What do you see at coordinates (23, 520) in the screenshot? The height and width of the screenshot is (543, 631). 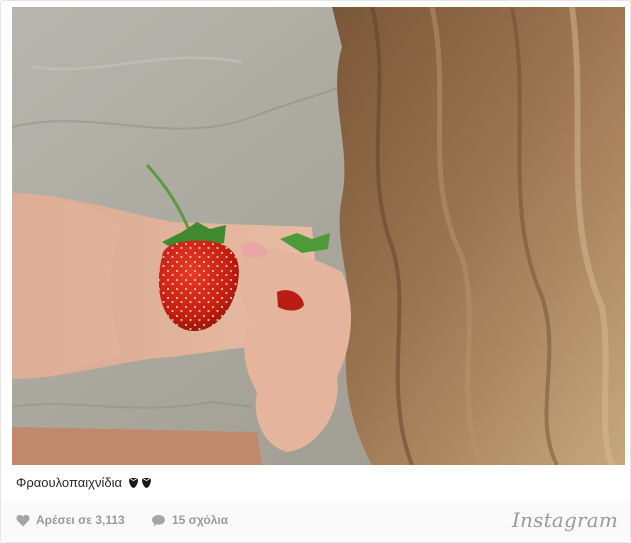 I see `heart-icon` at bounding box center [23, 520].